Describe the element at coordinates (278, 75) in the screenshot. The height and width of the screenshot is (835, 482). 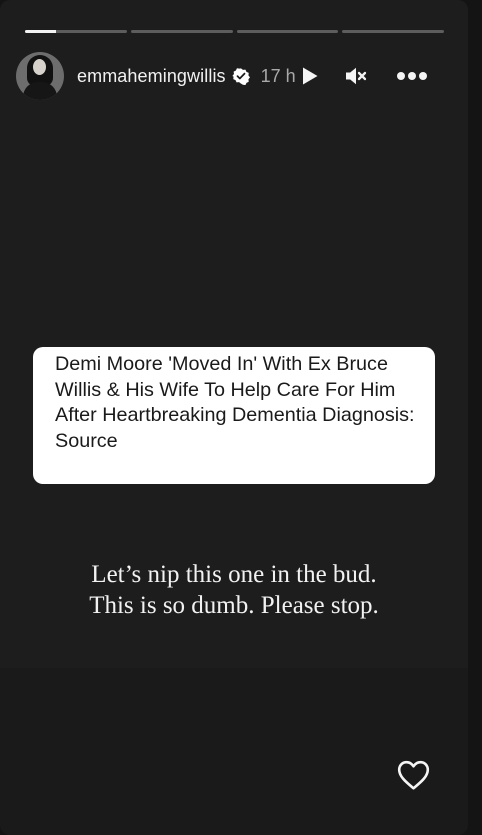
I see `story-timestamp: 17 h` at that location.